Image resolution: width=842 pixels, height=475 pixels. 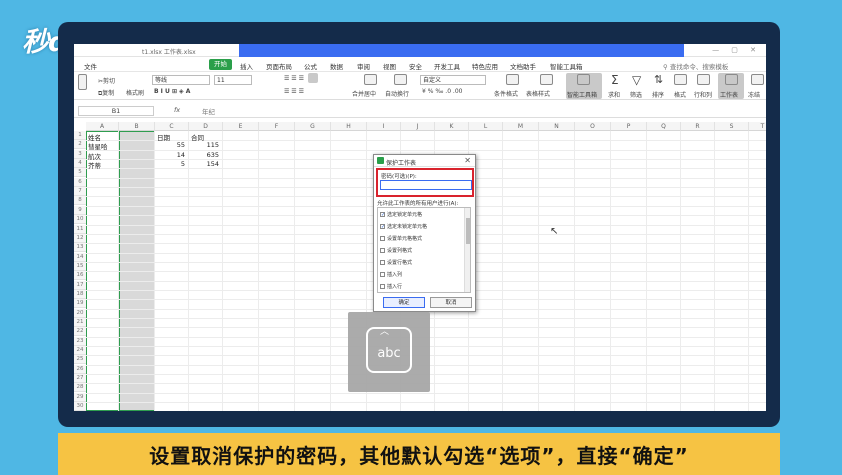 What do you see at coordinates (80, 154) in the screenshot?
I see `row-header-3: 3` at bounding box center [80, 154].